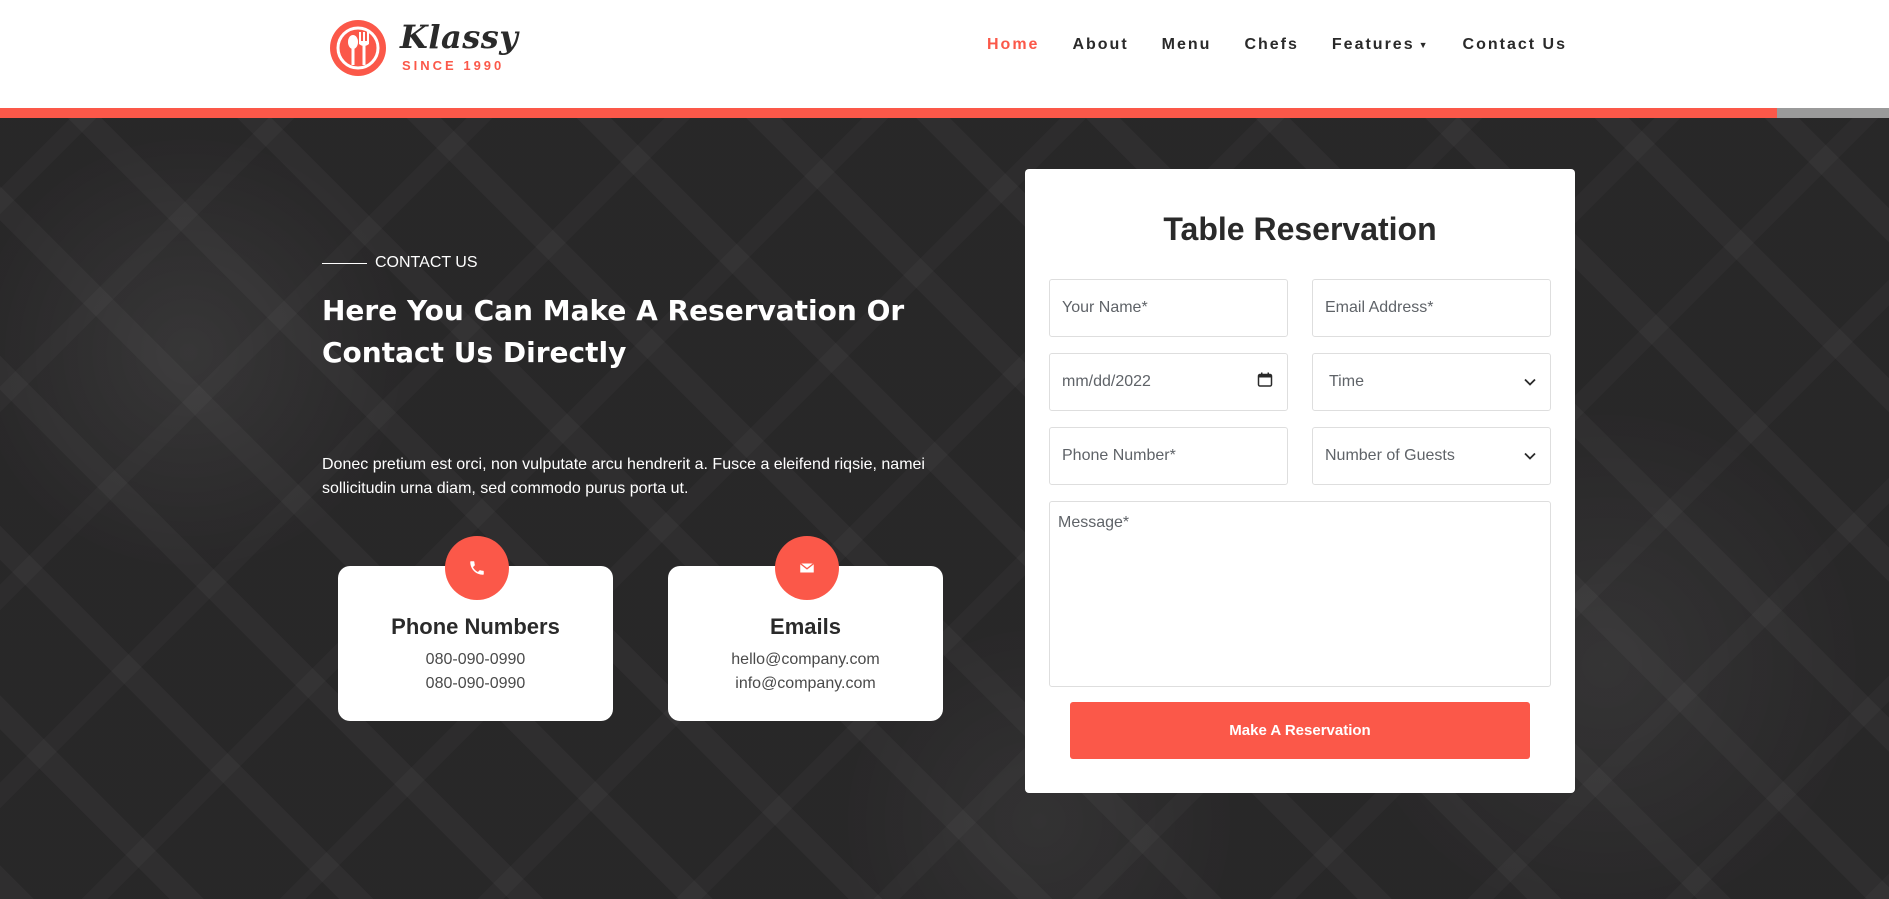  Describe the element at coordinates (1300, 594) in the screenshot. I see `message-textarea: Message*` at that location.